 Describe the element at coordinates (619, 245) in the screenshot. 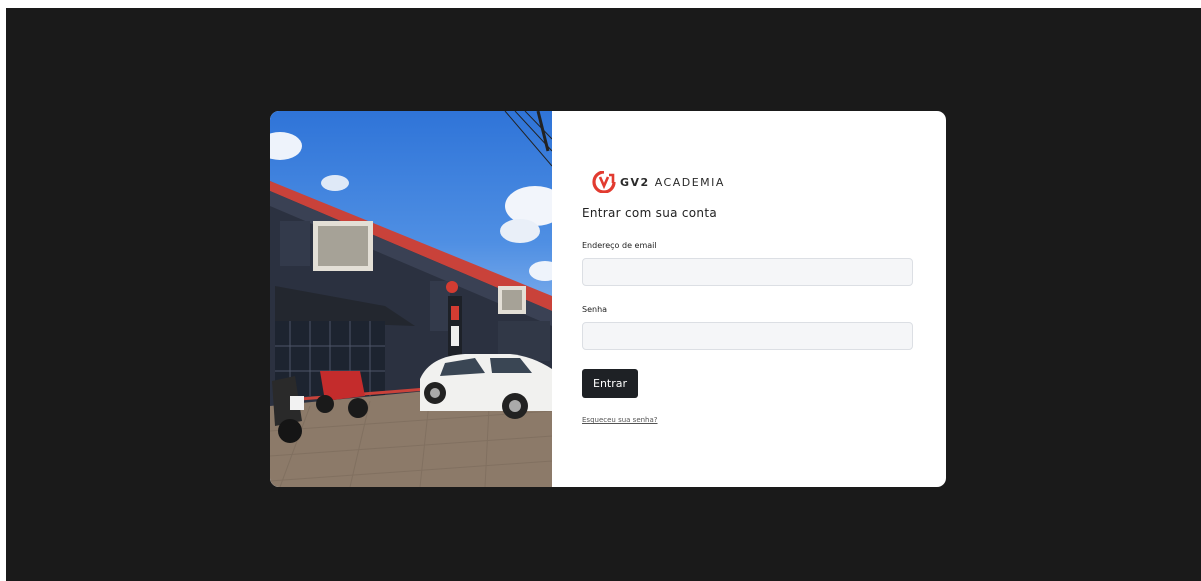

I see `email-label: Endereço de email` at that location.